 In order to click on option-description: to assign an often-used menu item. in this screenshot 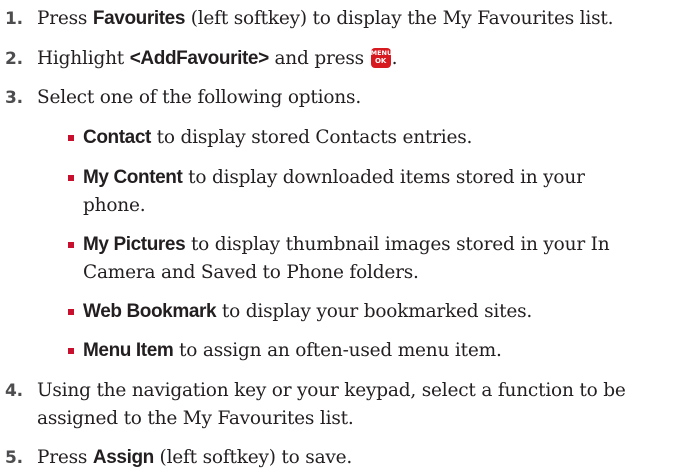, I will do `click(337, 350)`.